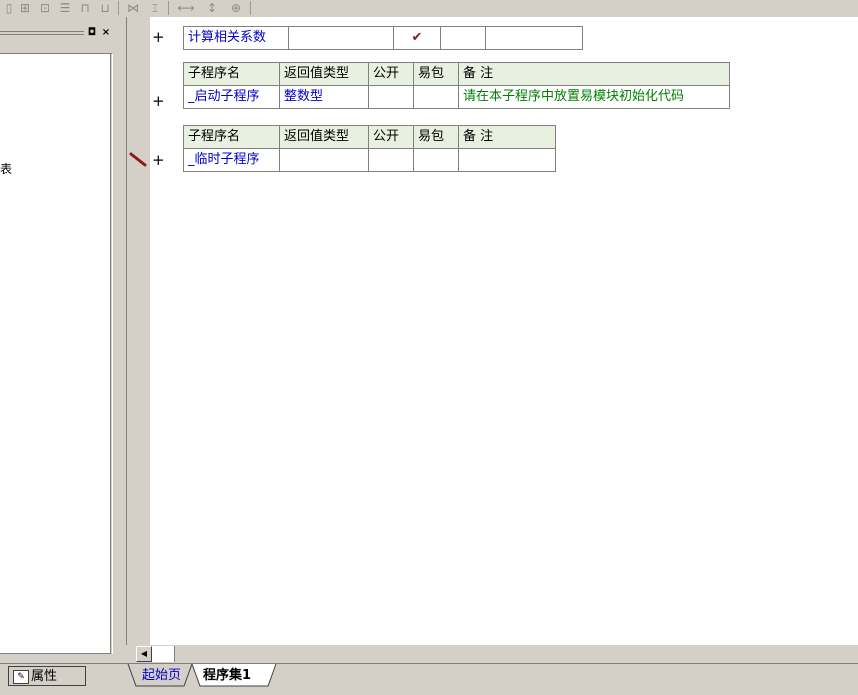  I want to click on bottom-tab-bar: ✎ 属性 起始页 程序集1, so click(429, 679).